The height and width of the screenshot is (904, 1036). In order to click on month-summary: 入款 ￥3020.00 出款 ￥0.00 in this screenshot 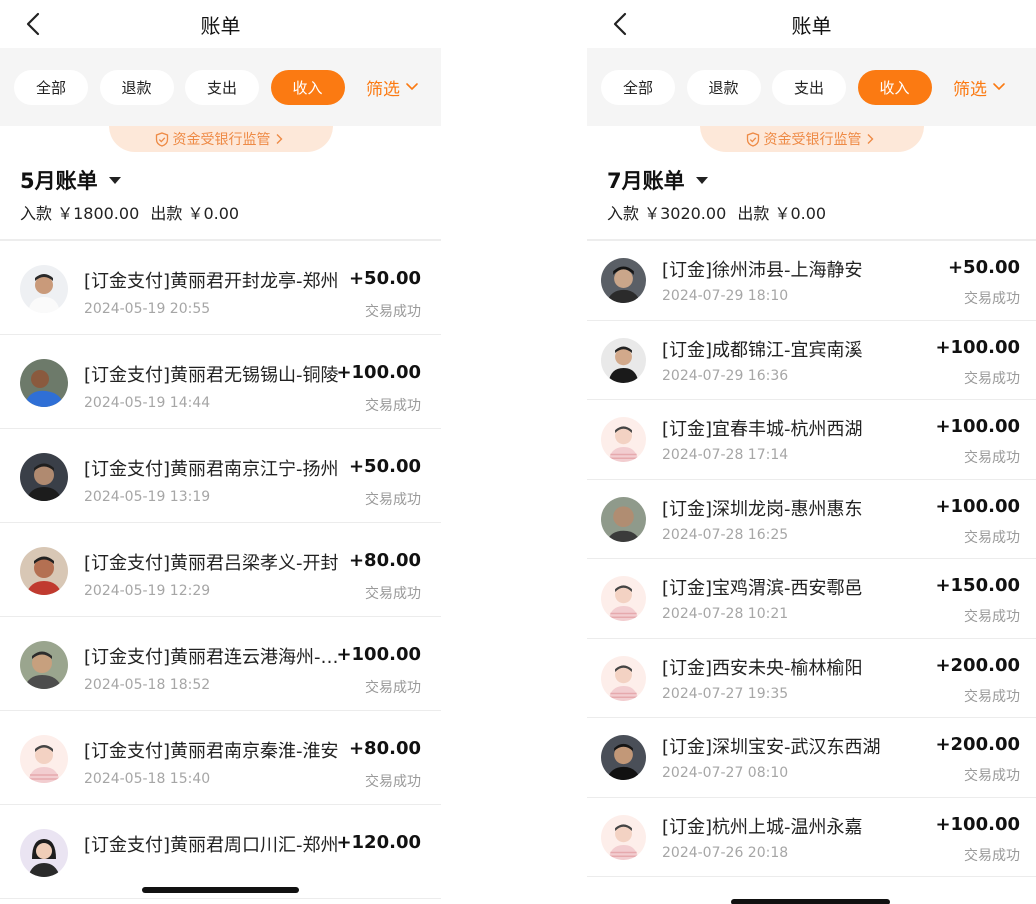, I will do `click(811, 214)`.